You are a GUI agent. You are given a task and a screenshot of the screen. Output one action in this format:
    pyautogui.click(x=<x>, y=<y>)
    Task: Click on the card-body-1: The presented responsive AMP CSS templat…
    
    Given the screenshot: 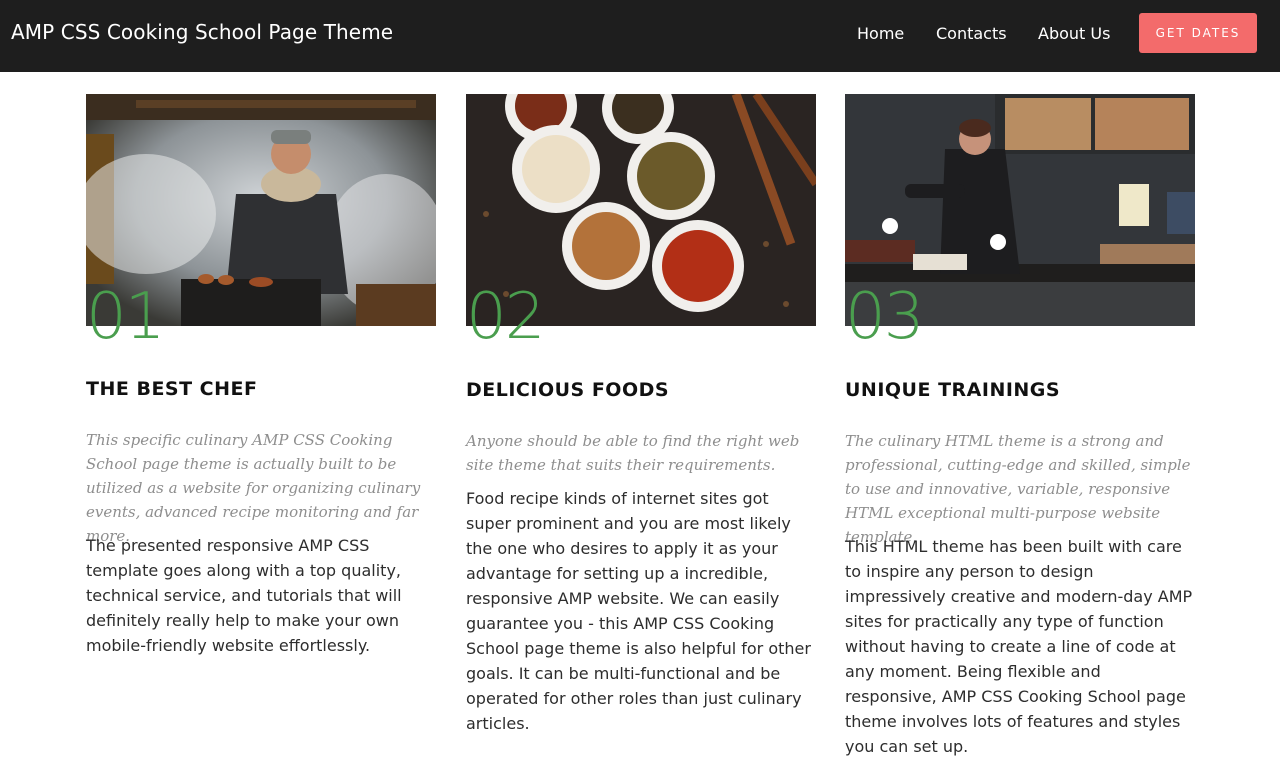 What is the action you would take?
    pyautogui.click(x=244, y=595)
    